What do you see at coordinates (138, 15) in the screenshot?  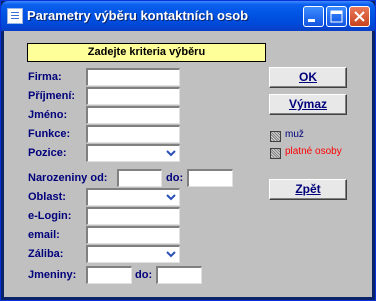 I see `window-title: Parametry výběru kontaktních osob` at bounding box center [138, 15].